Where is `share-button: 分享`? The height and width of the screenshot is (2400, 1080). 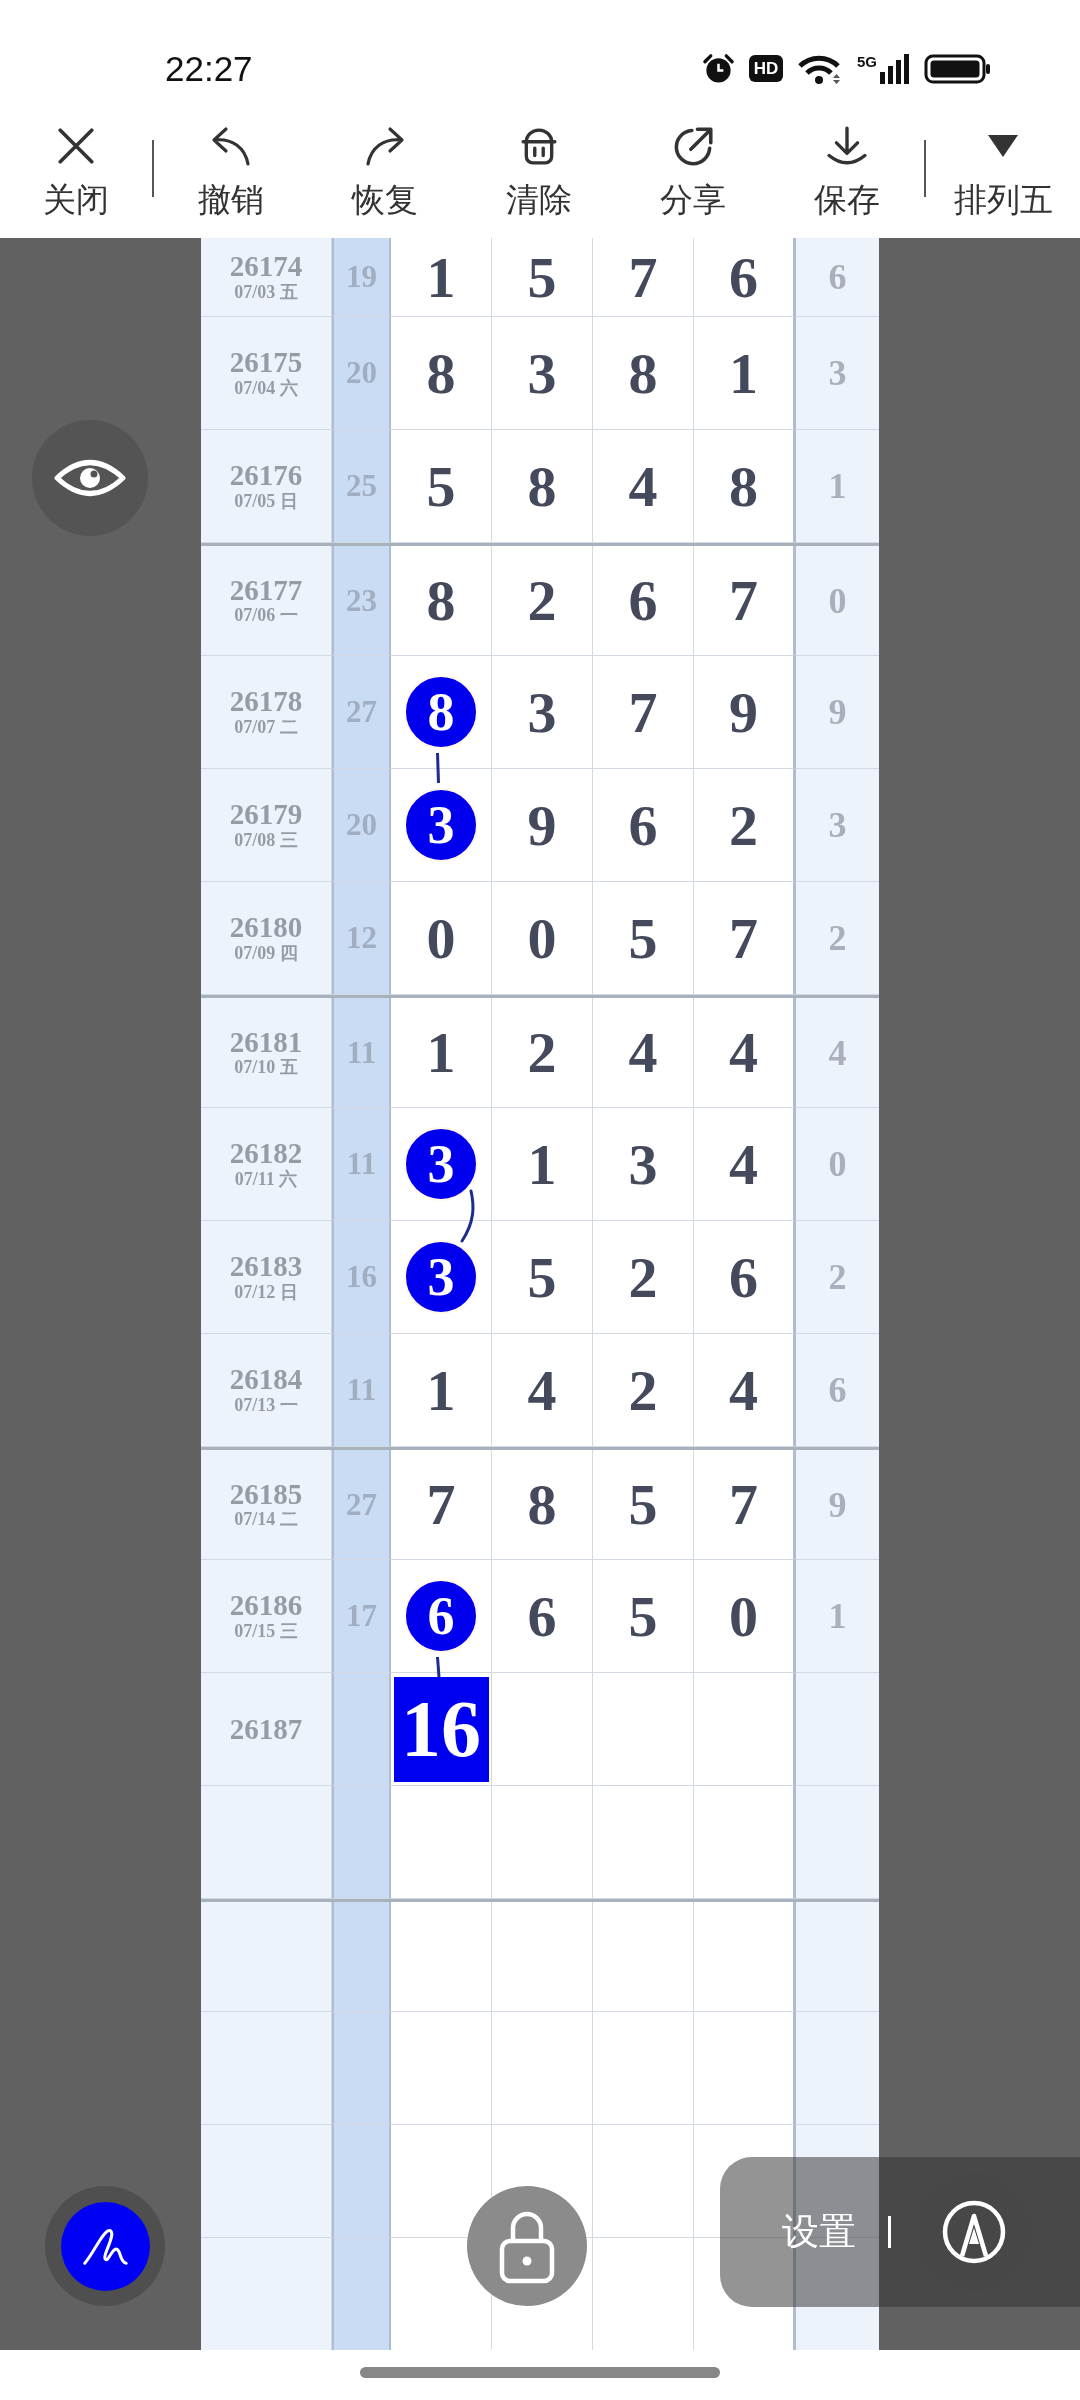
share-button: 分享 is located at coordinates (693, 167).